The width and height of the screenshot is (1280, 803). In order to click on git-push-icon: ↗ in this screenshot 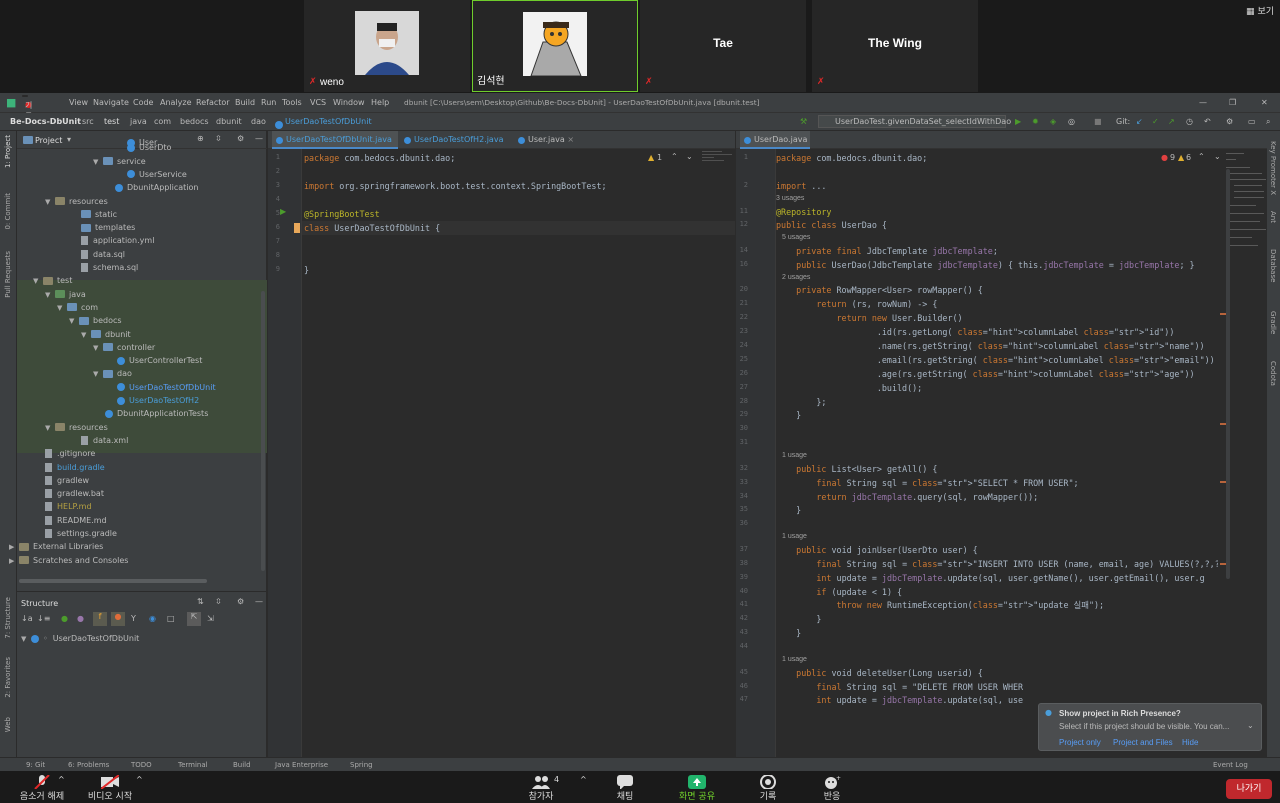, I will do `click(1171, 121)`.